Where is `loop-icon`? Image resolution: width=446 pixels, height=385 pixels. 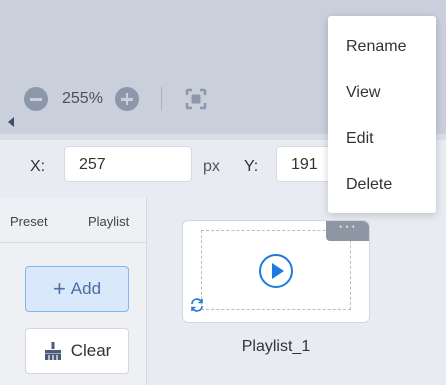 loop-icon is located at coordinates (197, 305).